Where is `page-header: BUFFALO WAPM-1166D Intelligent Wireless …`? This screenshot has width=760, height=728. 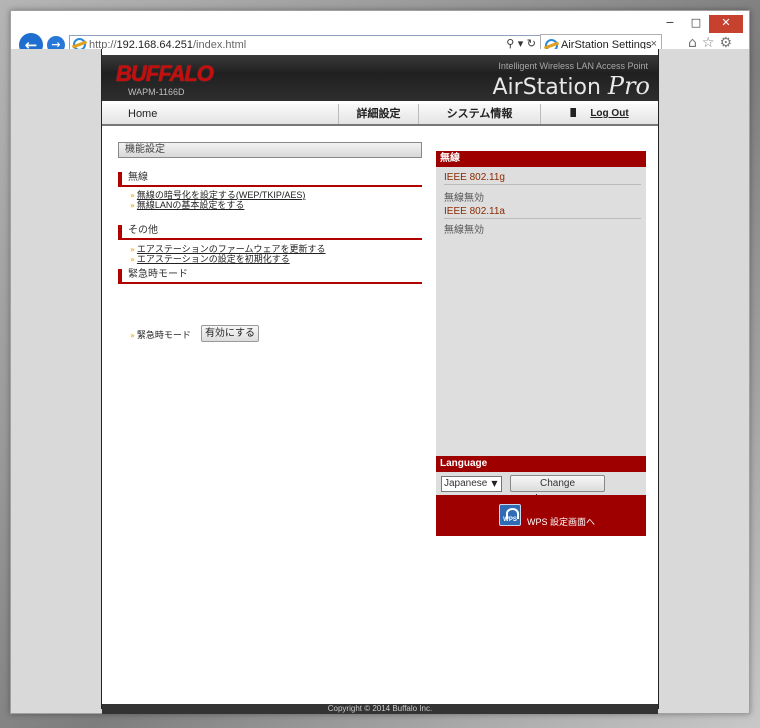 page-header: BUFFALO WAPM-1166D Intelligent Wireless … is located at coordinates (380, 78).